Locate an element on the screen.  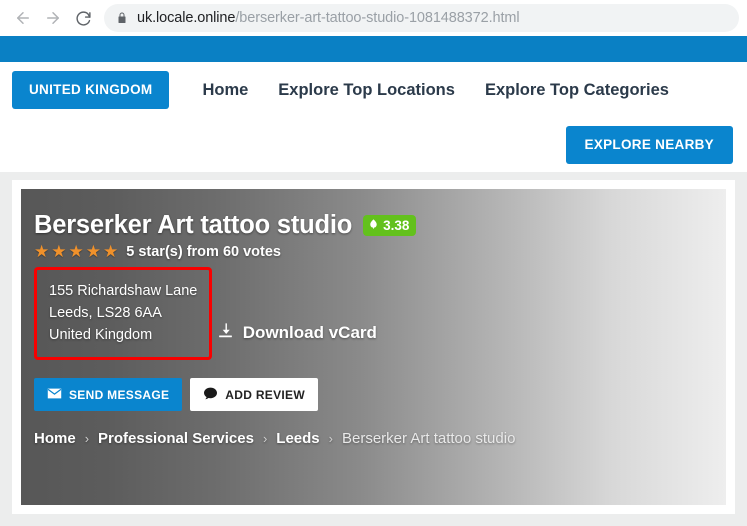
back-button is located at coordinates (23, 18).